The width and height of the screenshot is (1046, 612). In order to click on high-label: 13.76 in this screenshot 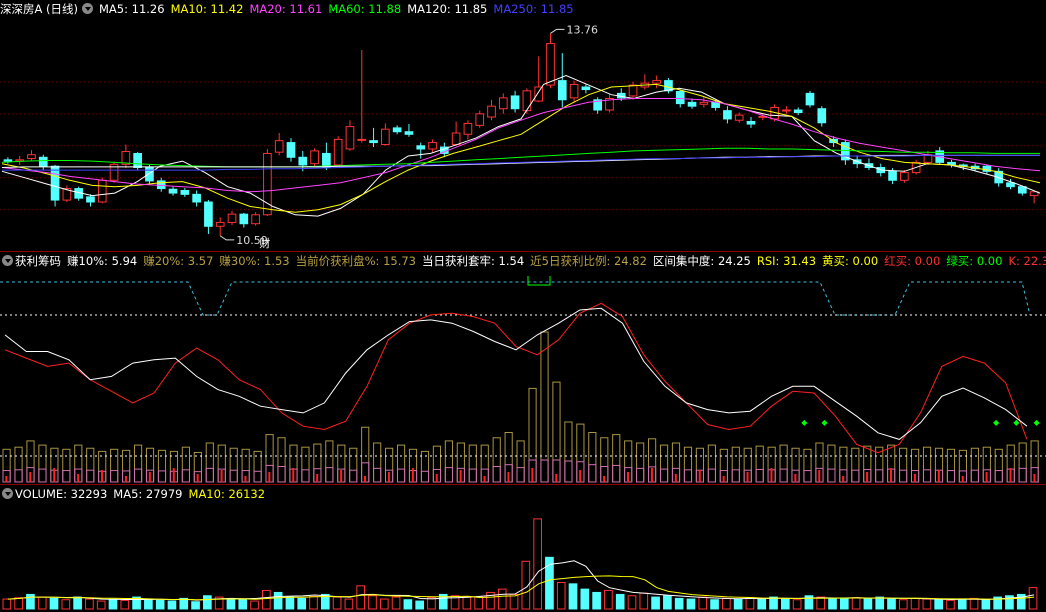, I will do `click(582, 29)`.